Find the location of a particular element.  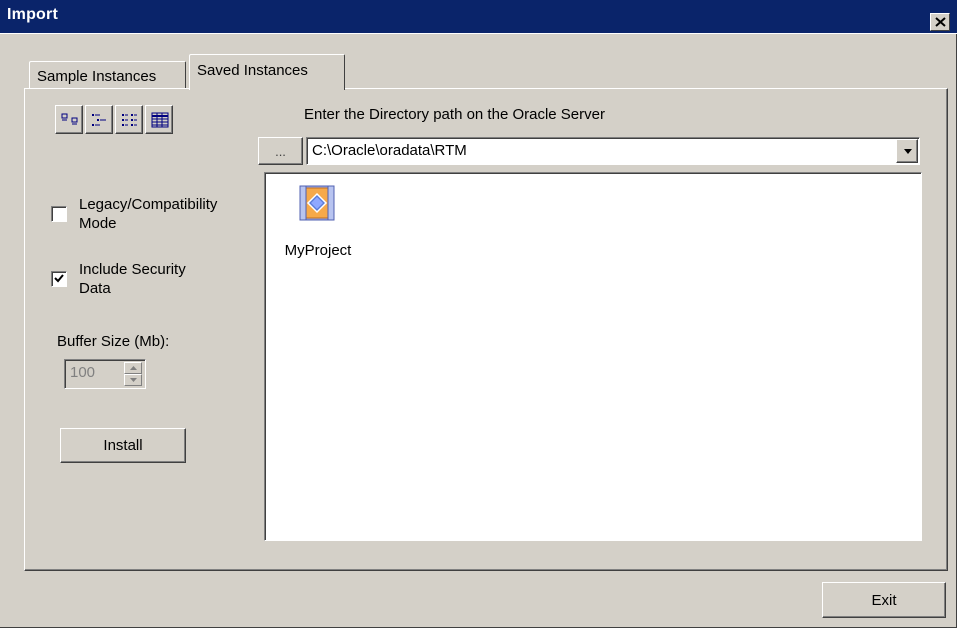

tab-label: Saved Instances is located at coordinates (252, 70).